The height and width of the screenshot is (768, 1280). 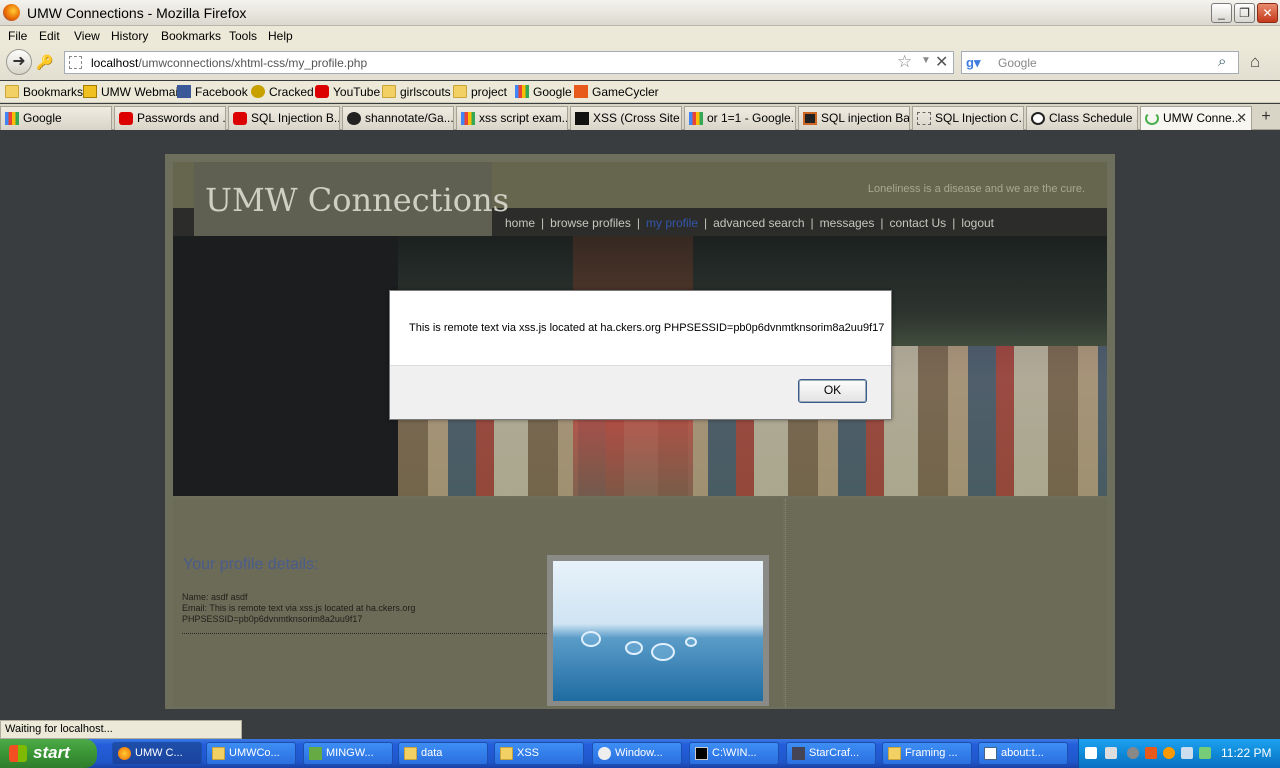 I want to click on task-xss-folder: XSS, so click(x=539, y=753).